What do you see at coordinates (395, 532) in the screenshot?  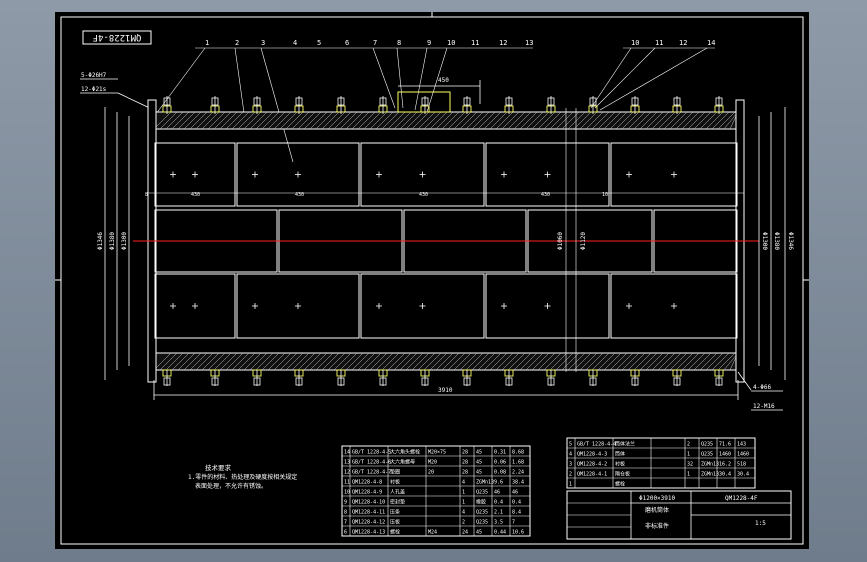 I see `parts-list-cell: 螺栓` at bounding box center [395, 532].